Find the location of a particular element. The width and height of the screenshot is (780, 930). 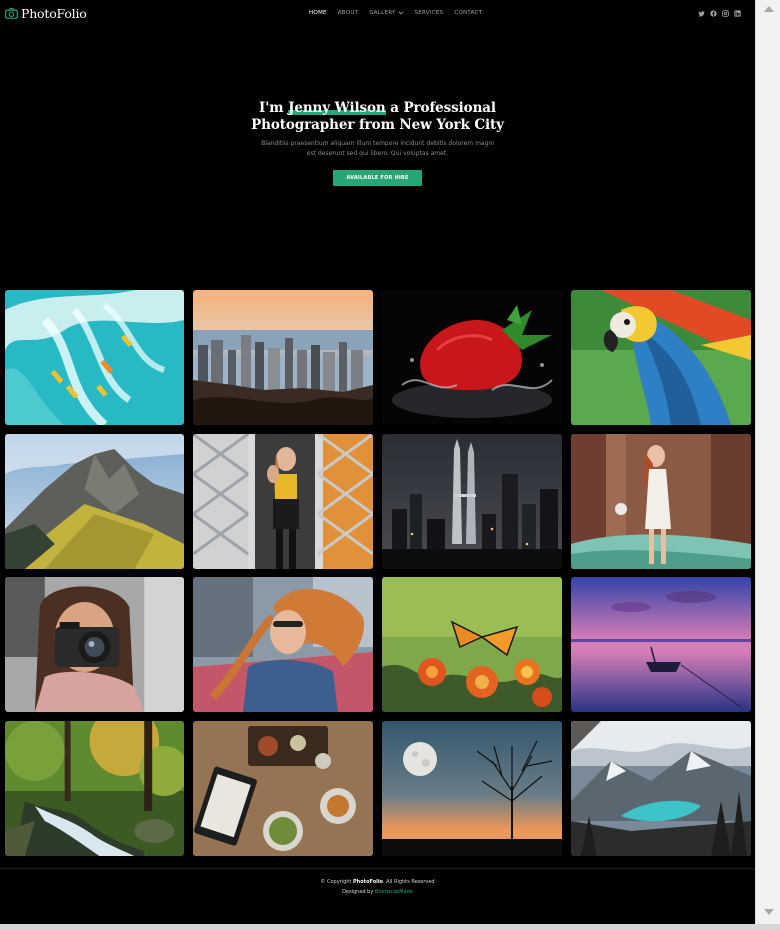

vertical-scrollbar is located at coordinates (767, 462).